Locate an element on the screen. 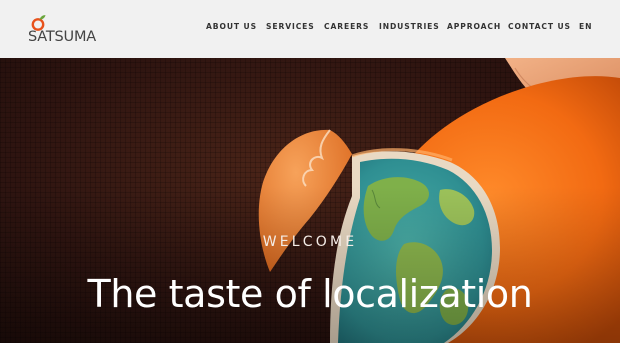 The height and width of the screenshot is (343, 620). nav-industries: INDUSTRIES is located at coordinates (409, 26).